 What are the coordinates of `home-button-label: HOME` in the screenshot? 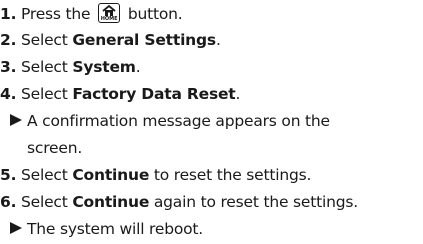 It's located at (109, 18).